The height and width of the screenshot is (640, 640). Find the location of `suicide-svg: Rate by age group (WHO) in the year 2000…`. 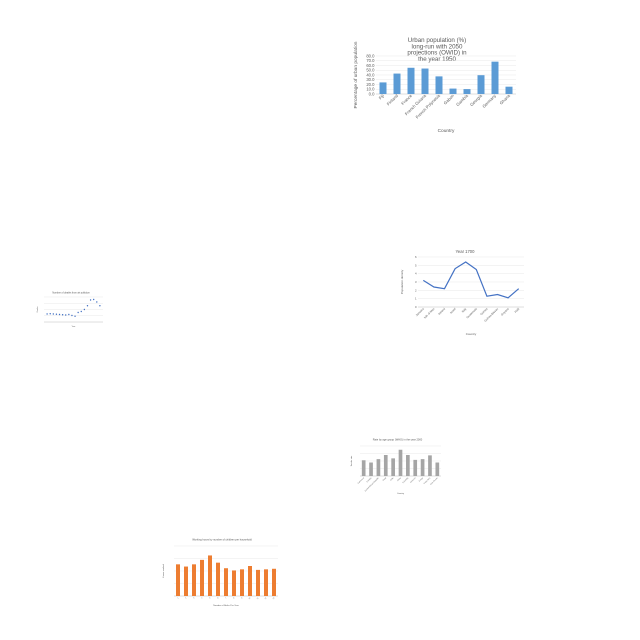

suicide-svg: Rate by age group (WHO) in the year 2000… is located at coordinates (395, 466).